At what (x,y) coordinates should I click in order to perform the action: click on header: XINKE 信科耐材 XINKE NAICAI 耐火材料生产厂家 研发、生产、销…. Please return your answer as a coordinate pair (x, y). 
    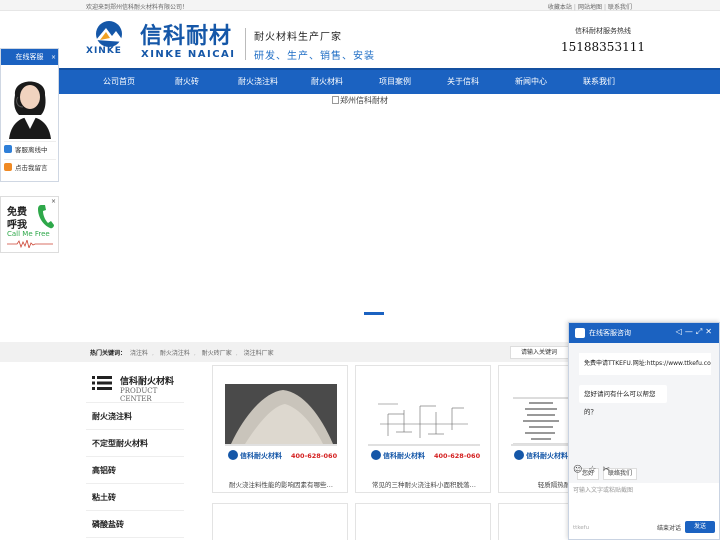
    Looking at the image, I should click on (360, 39).